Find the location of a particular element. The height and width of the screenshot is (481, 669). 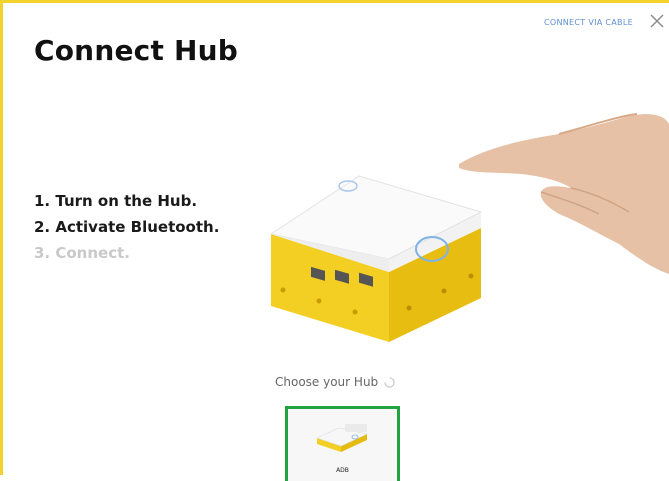

connect-via-cable-link: CONNECT VIA CABLE is located at coordinates (588, 22).